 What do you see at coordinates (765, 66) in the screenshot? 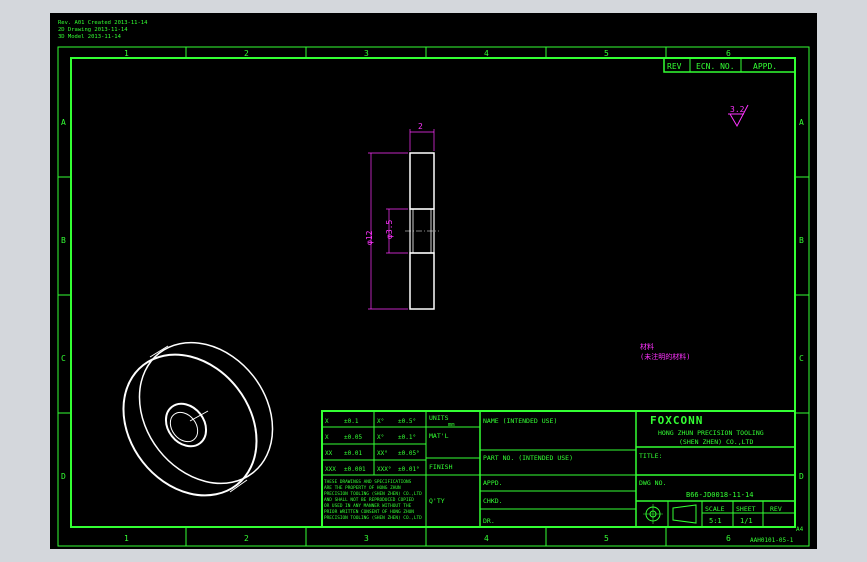
I see `appd-header: APPD.` at bounding box center [765, 66].